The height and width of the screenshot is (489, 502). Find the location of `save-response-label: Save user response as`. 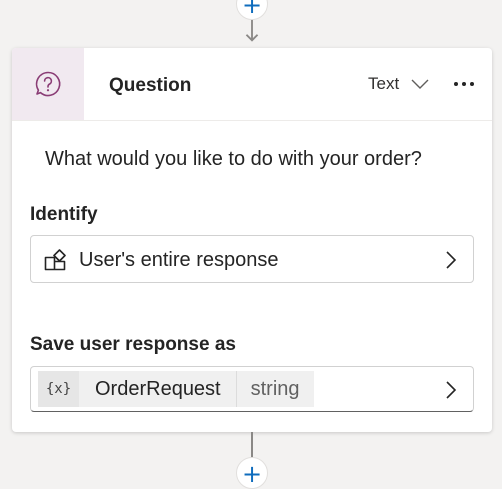

save-response-label: Save user response as is located at coordinates (133, 344).